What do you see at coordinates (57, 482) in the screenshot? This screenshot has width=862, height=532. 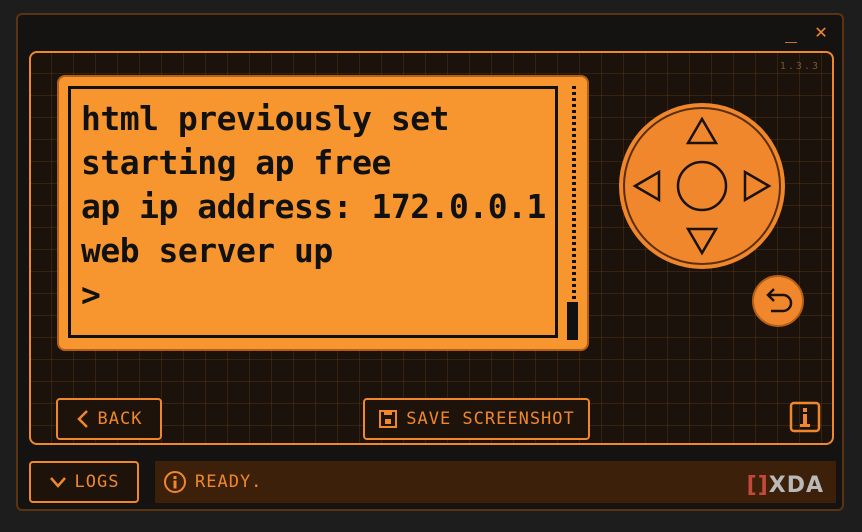 I see `chevron-down-icon` at bounding box center [57, 482].